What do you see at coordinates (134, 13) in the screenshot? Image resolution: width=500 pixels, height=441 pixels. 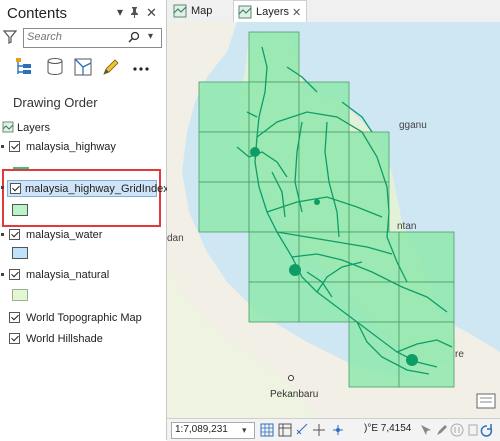 I see `pin-icon` at bounding box center [134, 13].